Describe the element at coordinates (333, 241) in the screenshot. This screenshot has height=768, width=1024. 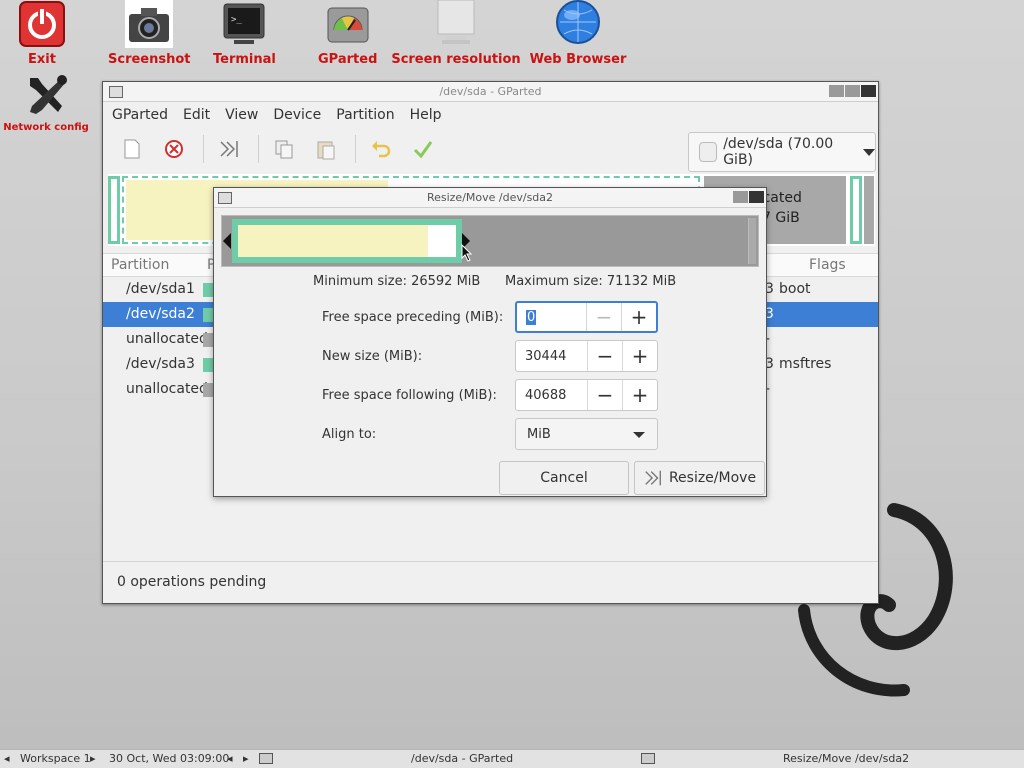
I see `resizer-used-space` at that location.